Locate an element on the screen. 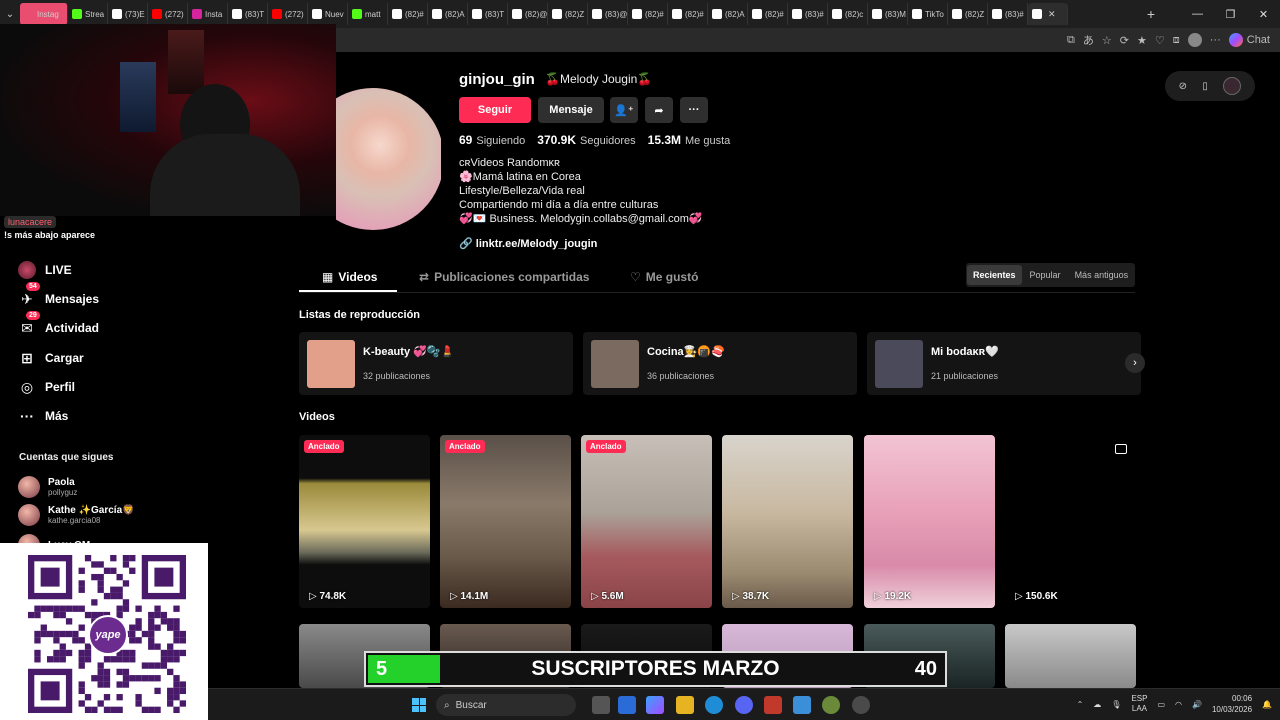  followed-account: Paola pollyguz is located at coordinates (47, 487).